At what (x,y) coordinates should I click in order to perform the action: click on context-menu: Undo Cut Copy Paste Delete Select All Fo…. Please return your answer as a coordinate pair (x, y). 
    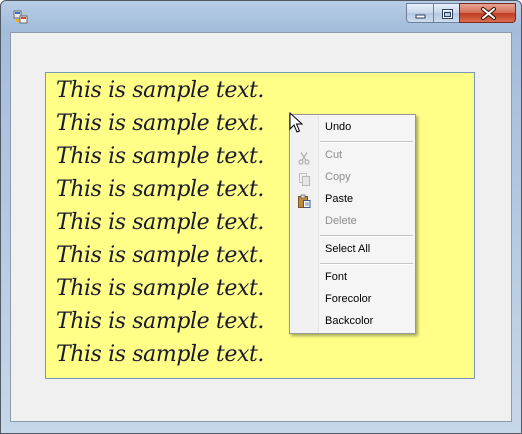
    Looking at the image, I should click on (352, 224).